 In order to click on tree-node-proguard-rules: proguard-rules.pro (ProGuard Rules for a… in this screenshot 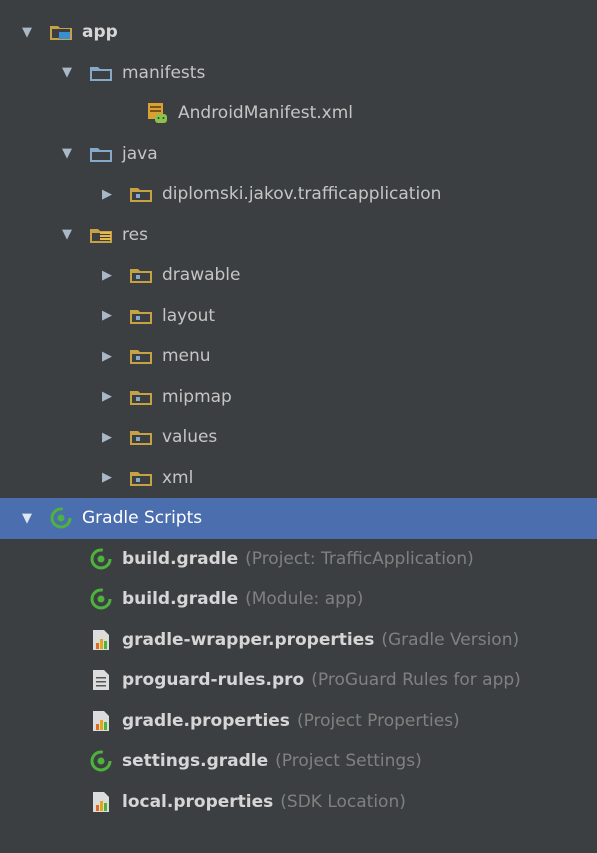, I will do `click(298, 680)`.